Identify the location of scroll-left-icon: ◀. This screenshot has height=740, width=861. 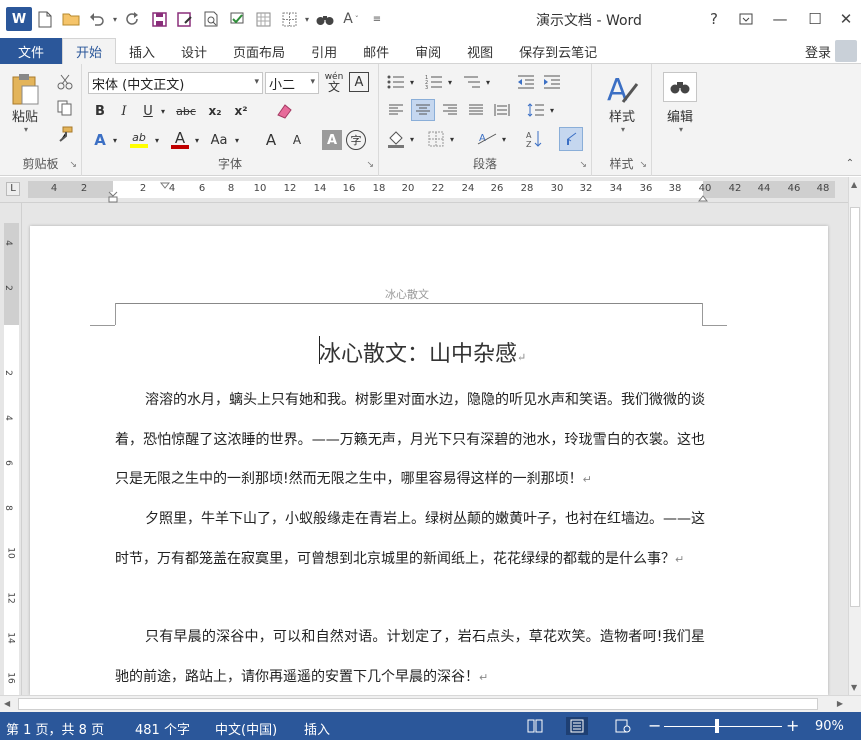
(7, 703).